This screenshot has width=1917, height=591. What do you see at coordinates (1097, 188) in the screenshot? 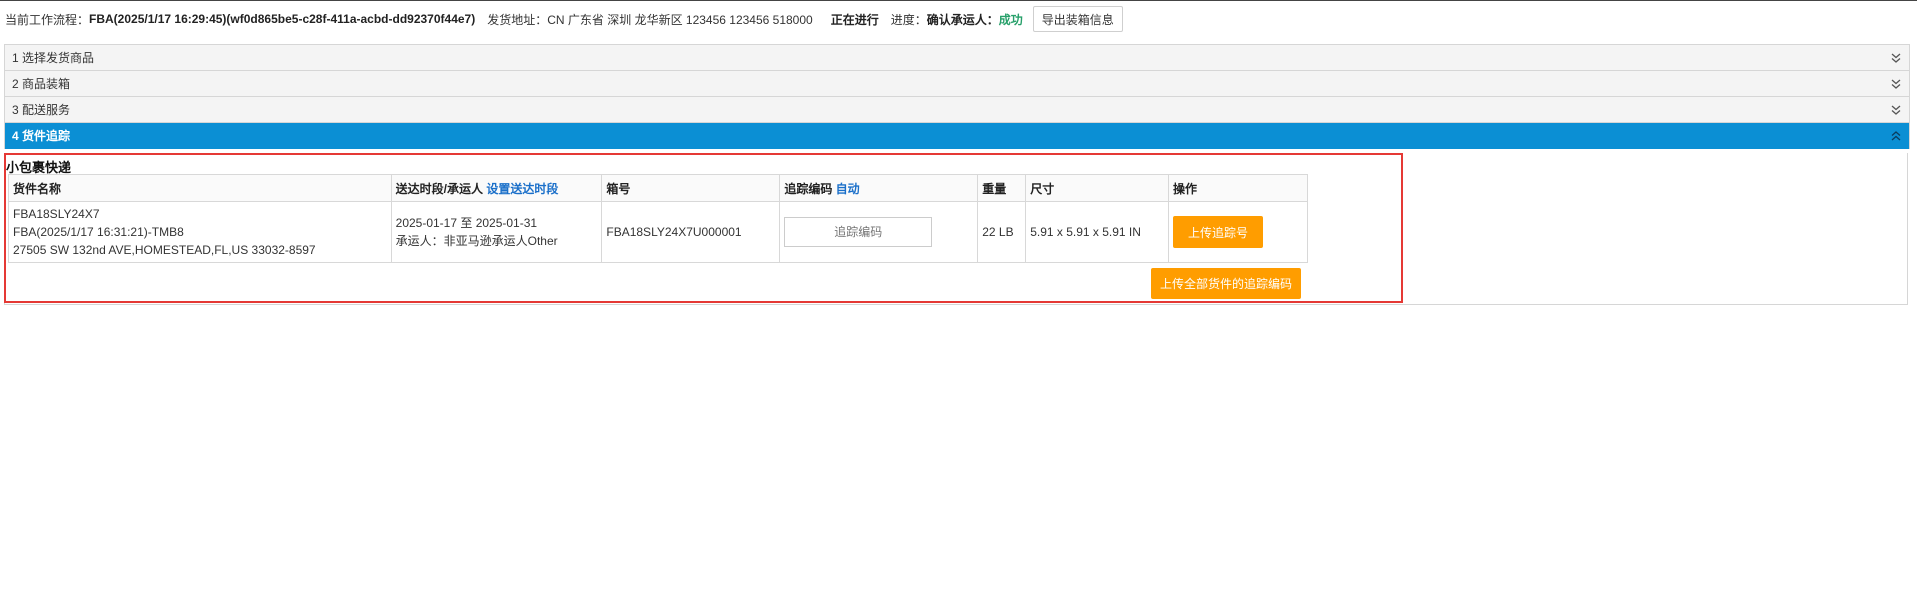
I see `col-size: 尺寸` at bounding box center [1097, 188].